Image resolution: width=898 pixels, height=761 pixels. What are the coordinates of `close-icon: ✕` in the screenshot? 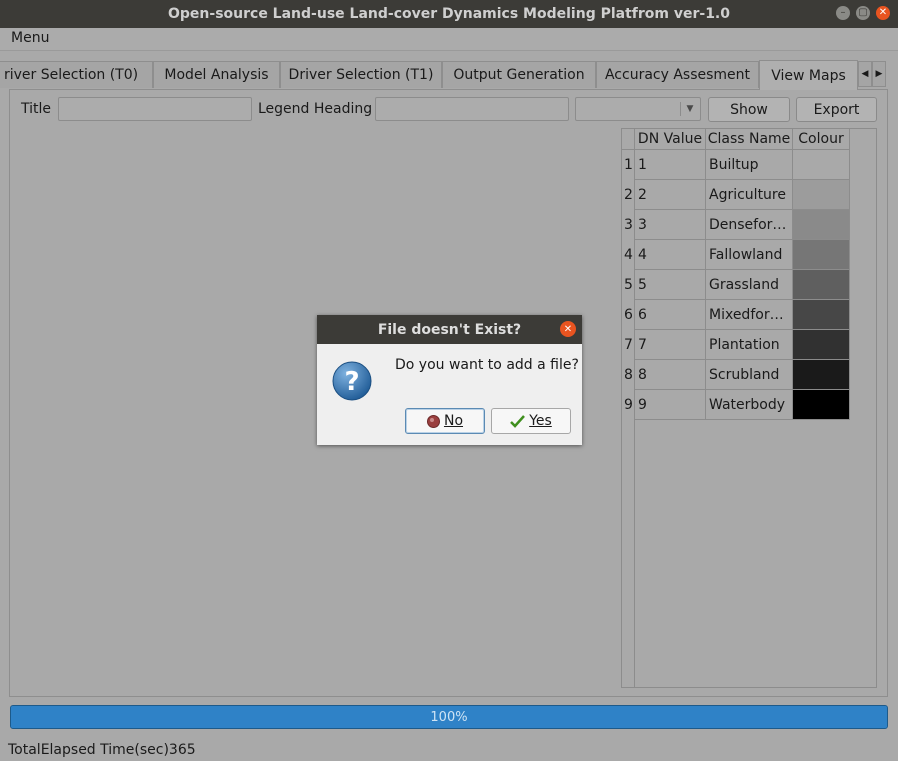 It's located at (883, 13).